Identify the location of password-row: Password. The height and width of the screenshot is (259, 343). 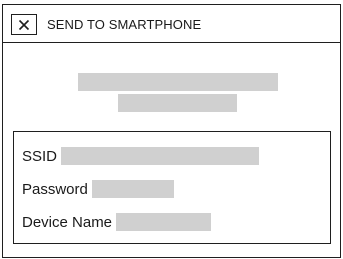
(98, 189).